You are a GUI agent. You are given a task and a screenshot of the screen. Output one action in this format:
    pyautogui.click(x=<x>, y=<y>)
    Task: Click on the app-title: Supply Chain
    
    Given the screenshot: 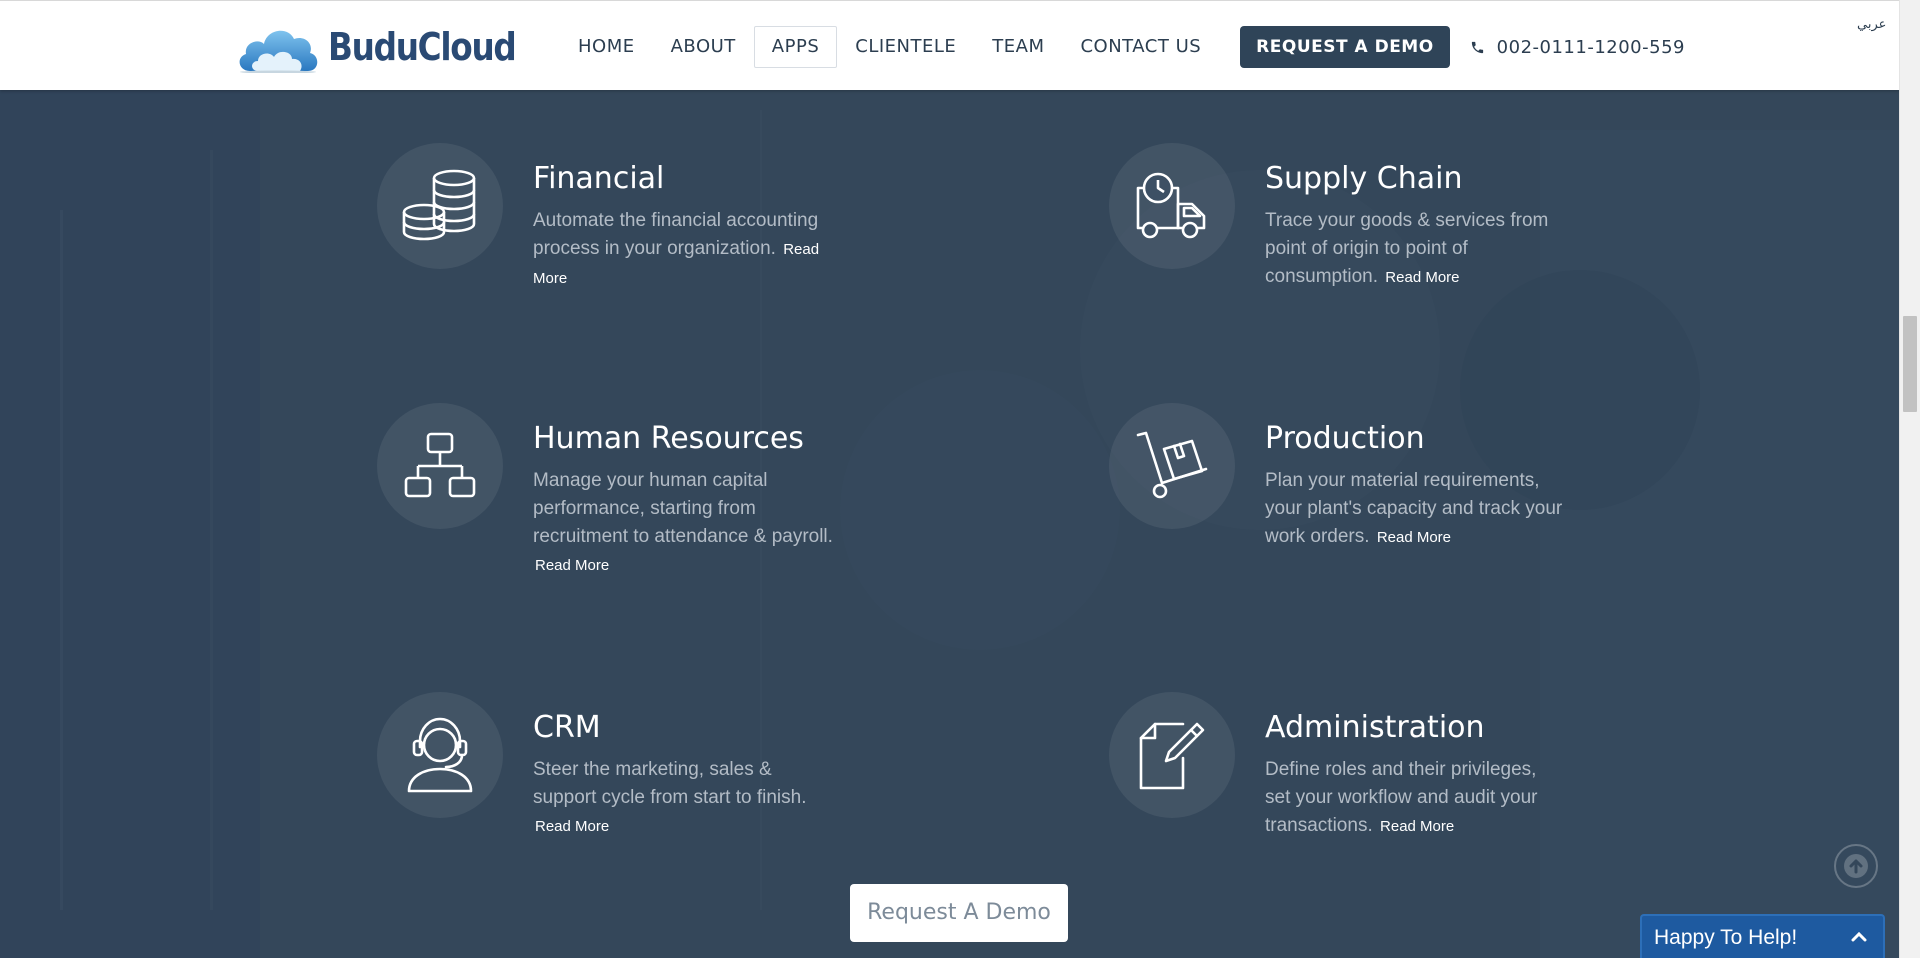 What is the action you would take?
    pyautogui.click(x=1364, y=178)
    